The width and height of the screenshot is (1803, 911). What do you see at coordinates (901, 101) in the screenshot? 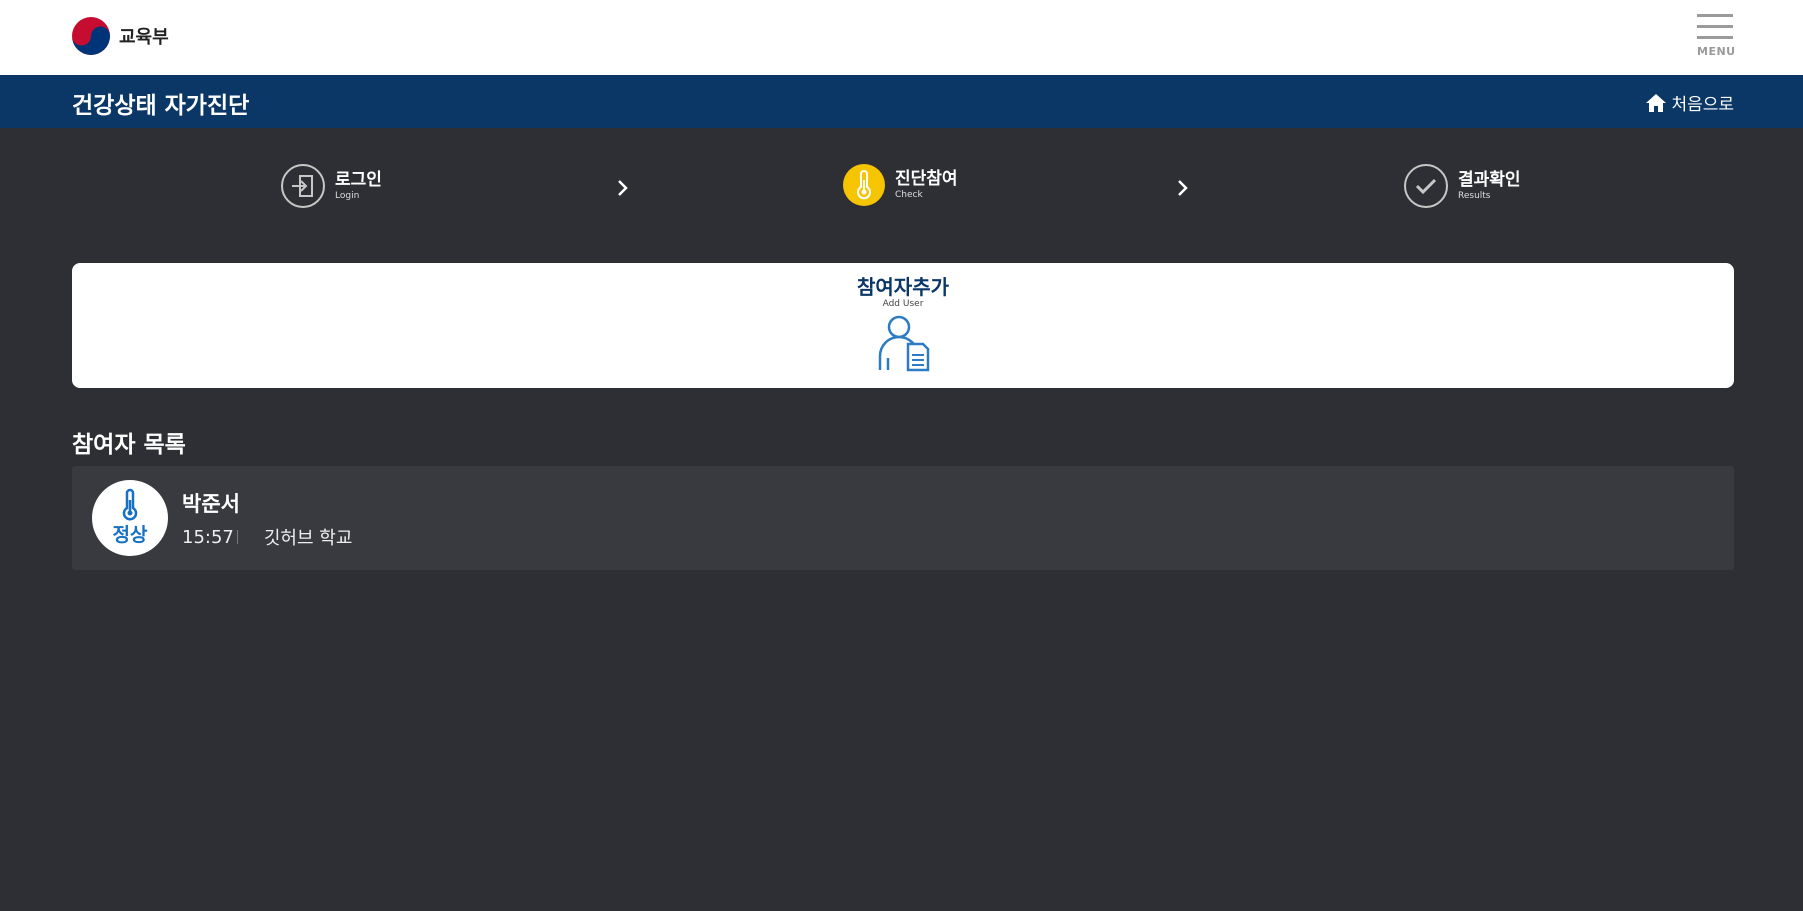
I see `title-bar: 건강상태 자가진단 처음으로` at bounding box center [901, 101].